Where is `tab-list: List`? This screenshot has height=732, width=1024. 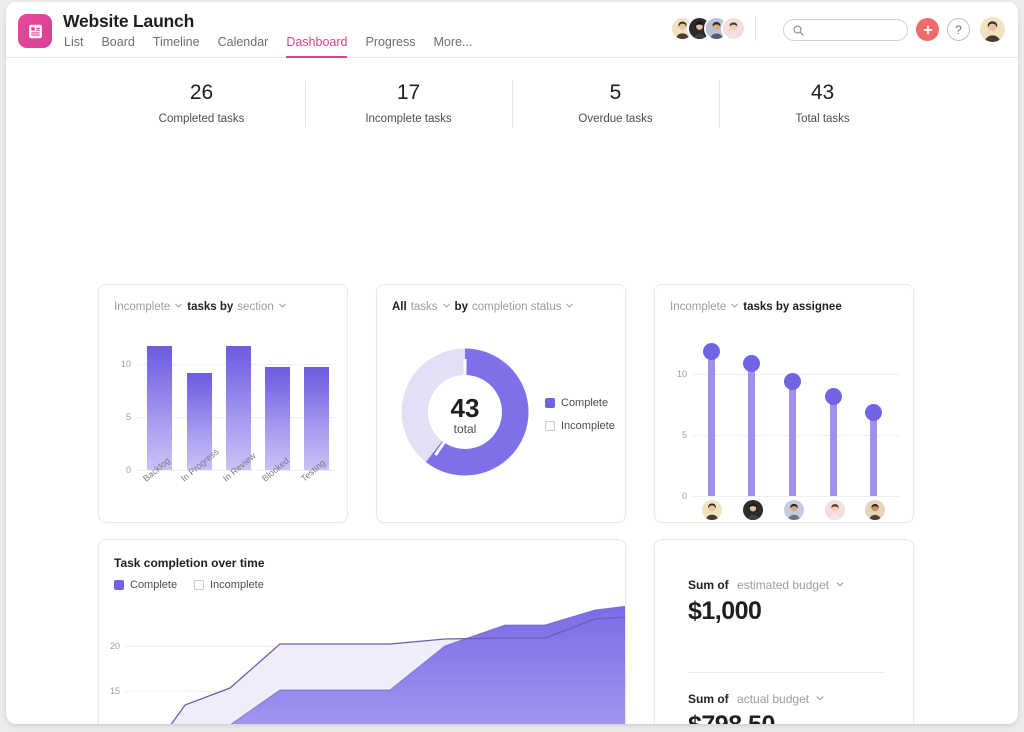
tab-list: List is located at coordinates (73, 45).